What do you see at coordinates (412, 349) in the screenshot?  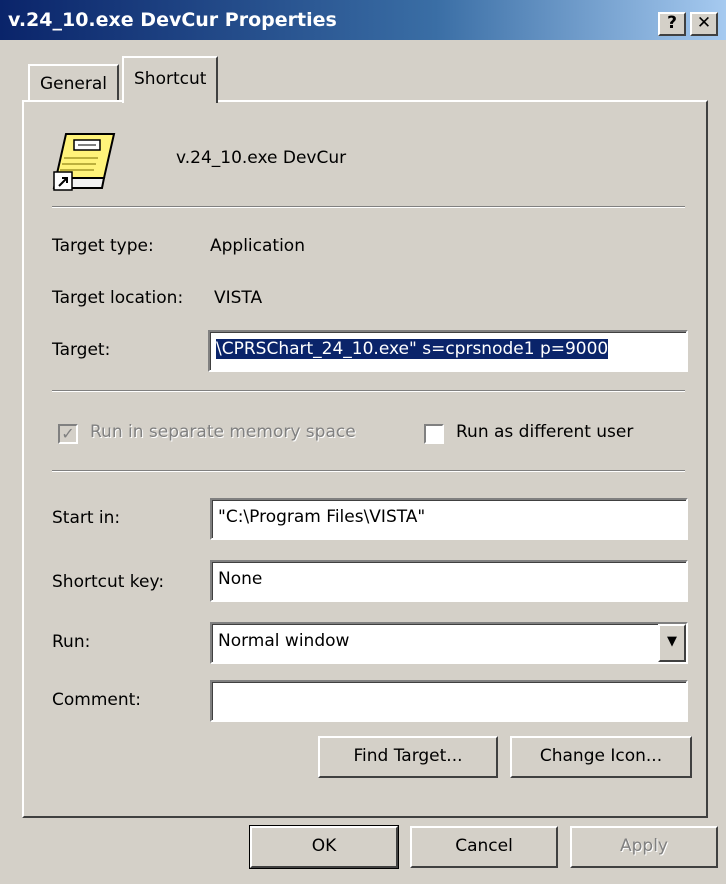 I see `target-value: \CPRSChart_24_10.exe" s=cprsnode1 p=9000` at bounding box center [412, 349].